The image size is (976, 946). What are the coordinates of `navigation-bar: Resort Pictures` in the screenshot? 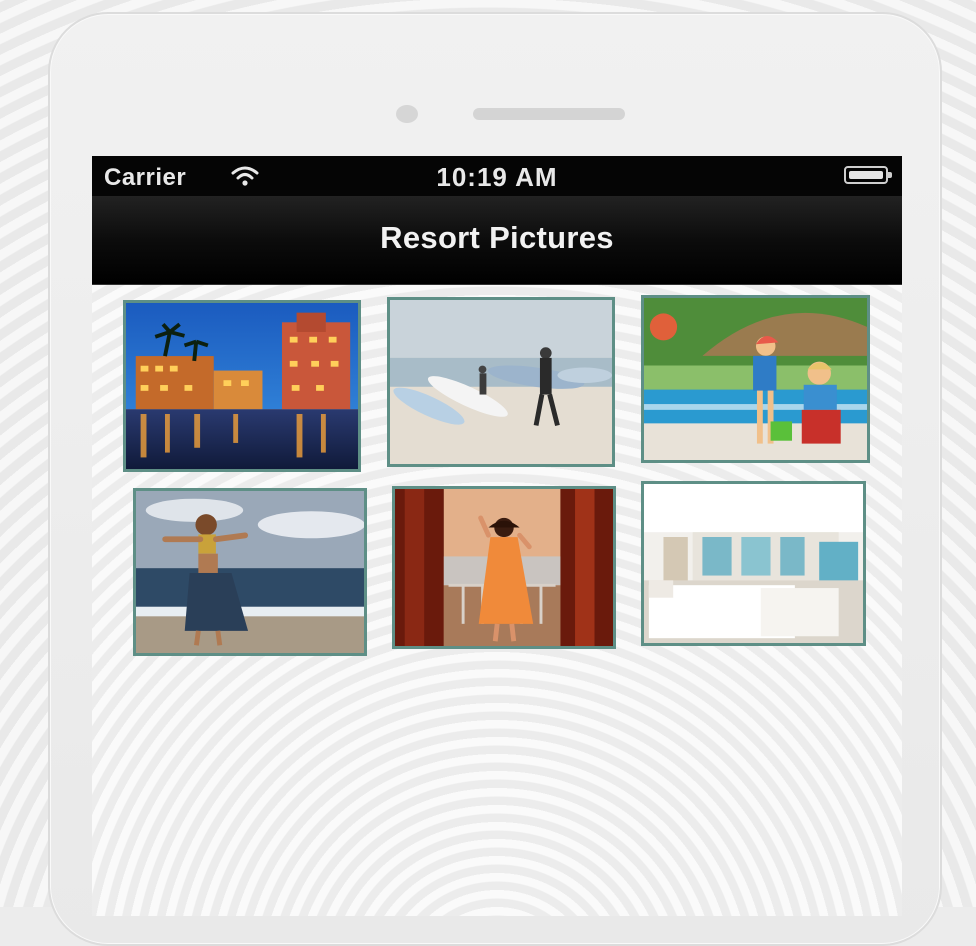 It's located at (497, 240).